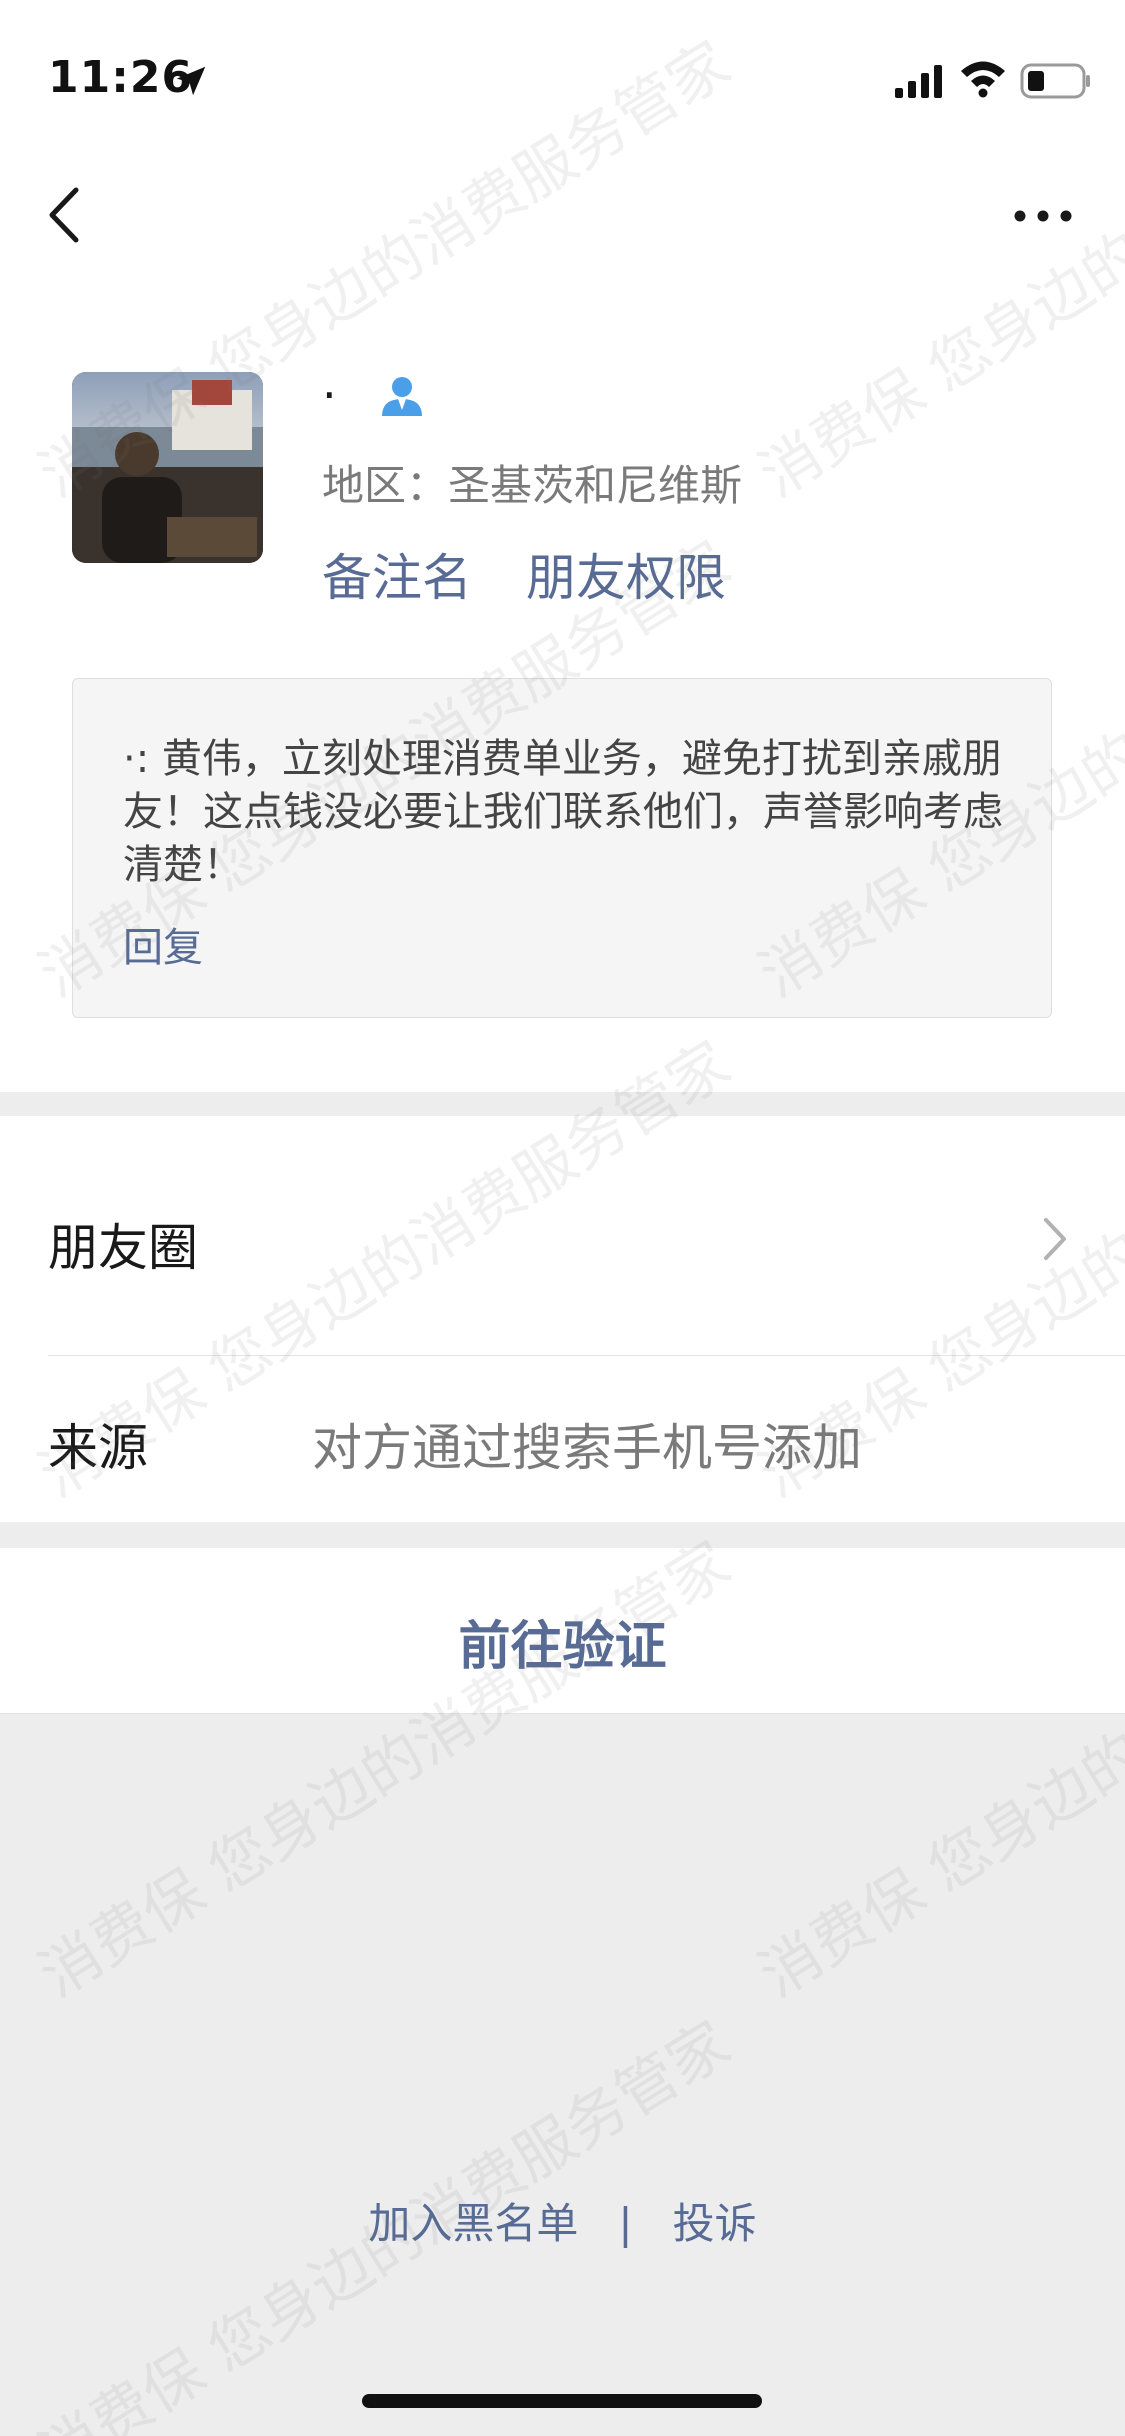 The height and width of the screenshot is (2436, 1125). I want to click on moments-label: 朋友圈, so click(123, 1248).